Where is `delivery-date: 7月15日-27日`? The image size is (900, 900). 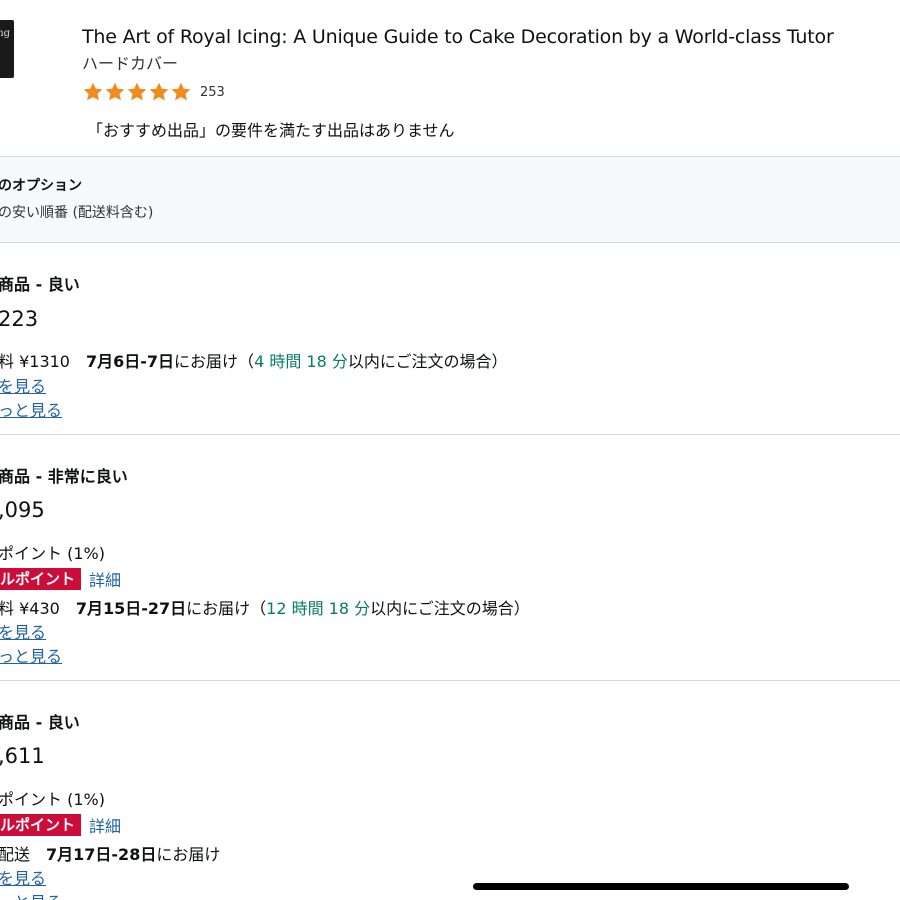 delivery-date: 7月15日-27日 is located at coordinates (131, 608).